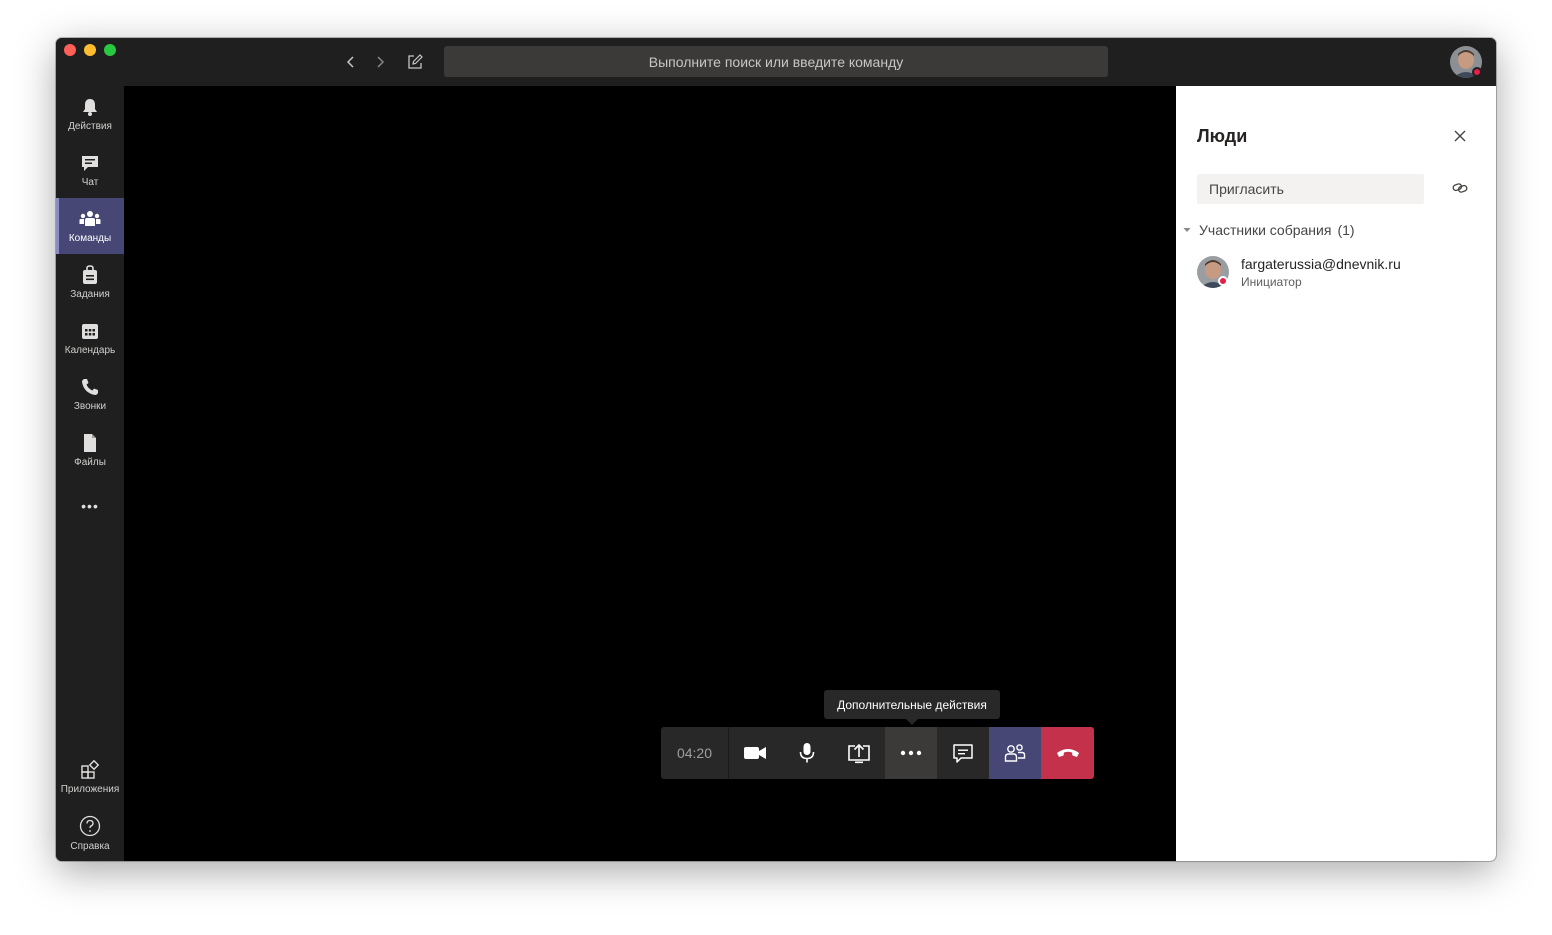  I want to click on rail-item-calendar: Календарь, so click(90, 338).